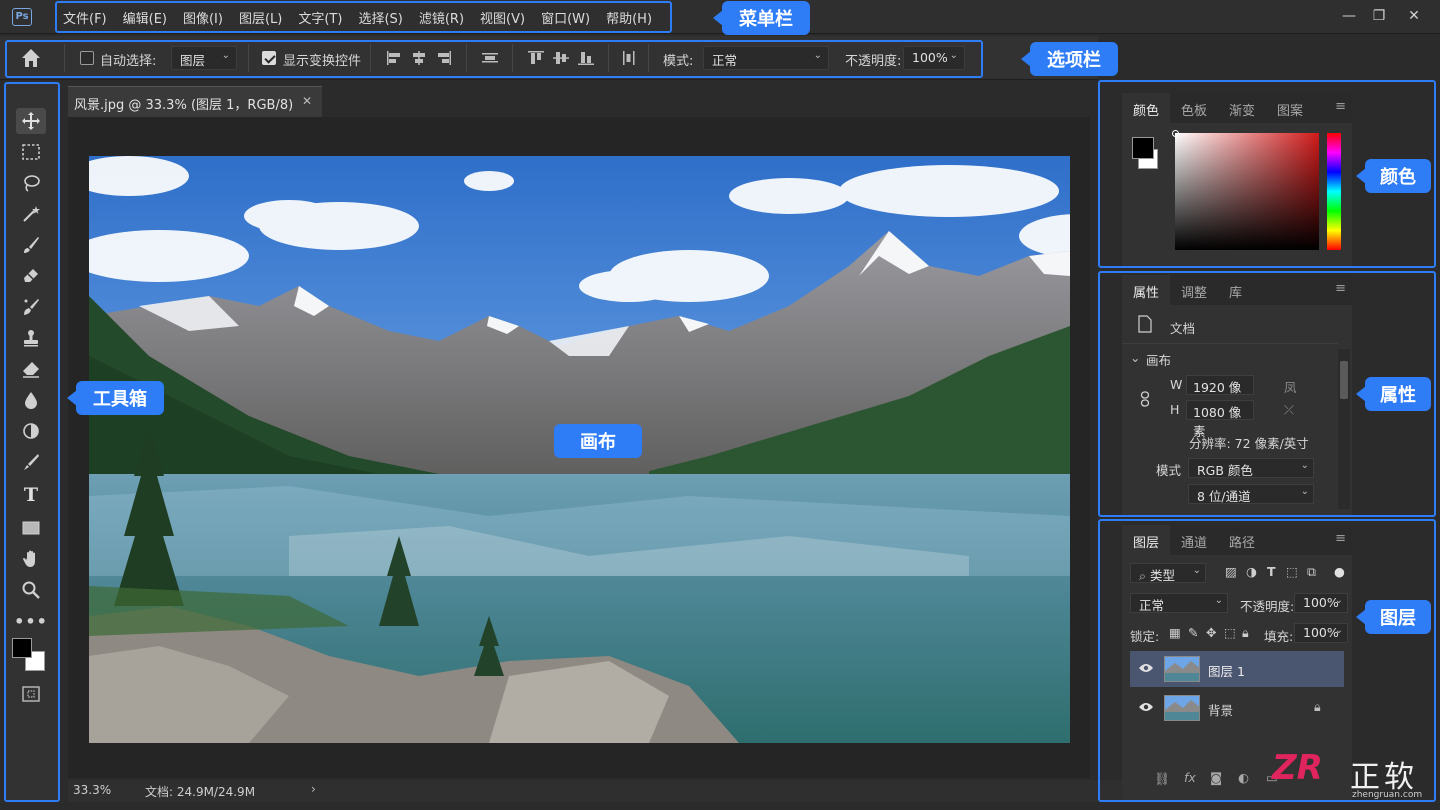 This screenshot has height=810, width=1440. I want to click on toolbox-callout: 工具箱, so click(115, 398).